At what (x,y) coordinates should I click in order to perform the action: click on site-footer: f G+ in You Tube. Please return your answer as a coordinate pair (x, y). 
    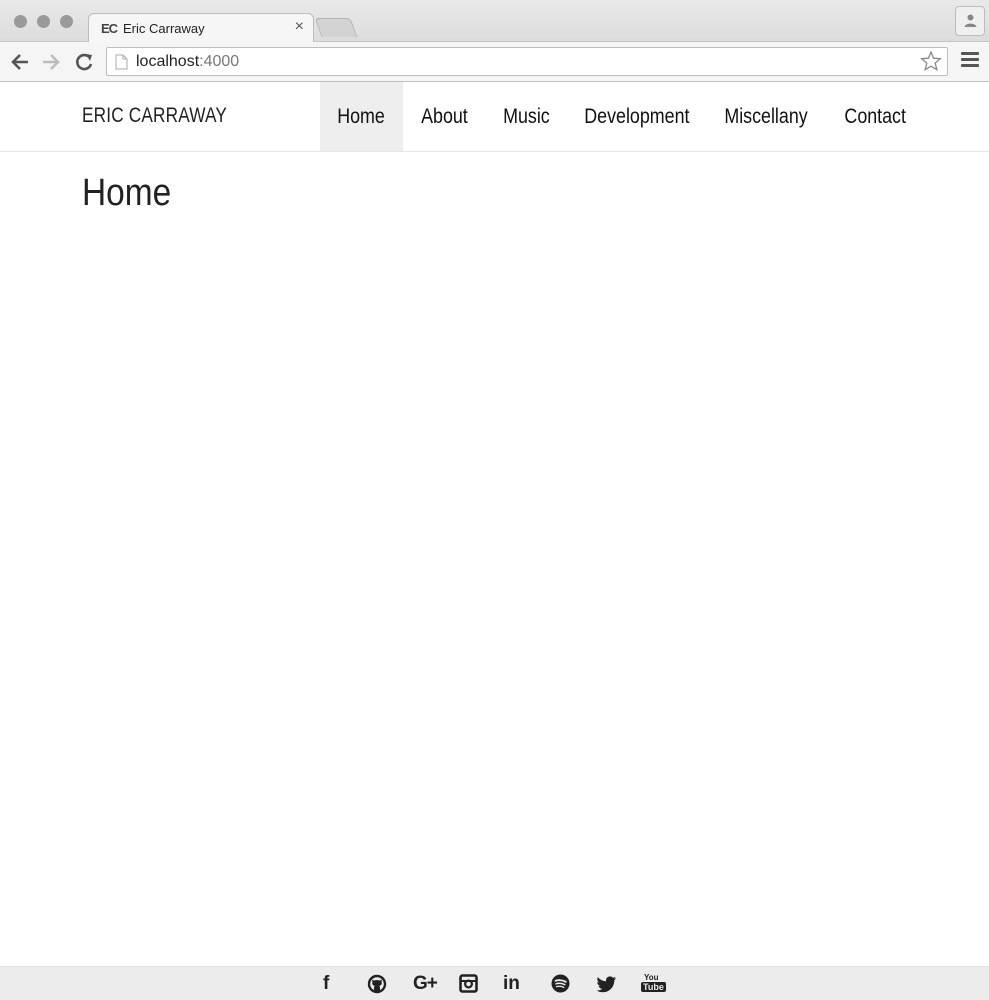
    Looking at the image, I should click on (494, 983).